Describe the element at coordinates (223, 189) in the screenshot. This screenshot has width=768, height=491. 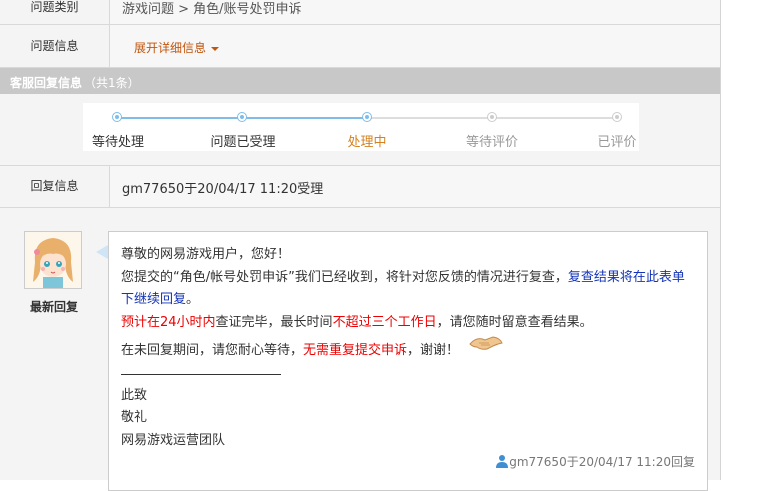
I see `reply-info-value: gm77650于20/04/17 11:20受理` at that location.